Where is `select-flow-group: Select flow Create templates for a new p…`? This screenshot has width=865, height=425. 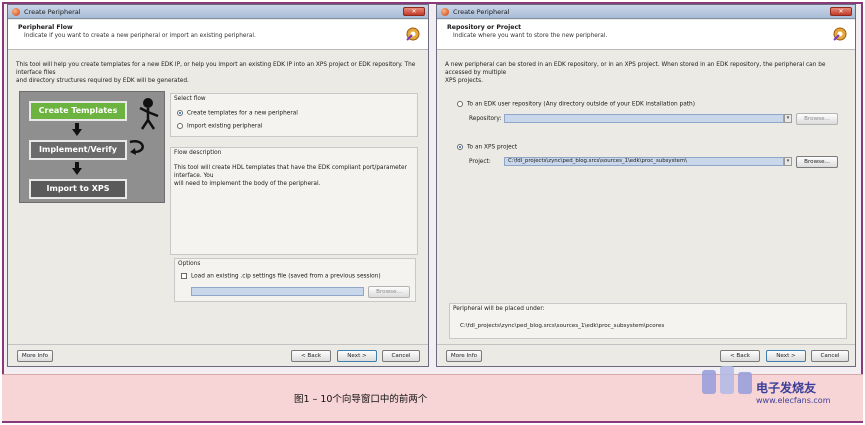 select-flow-group: Select flow Create templates for a new p… is located at coordinates (294, 115).